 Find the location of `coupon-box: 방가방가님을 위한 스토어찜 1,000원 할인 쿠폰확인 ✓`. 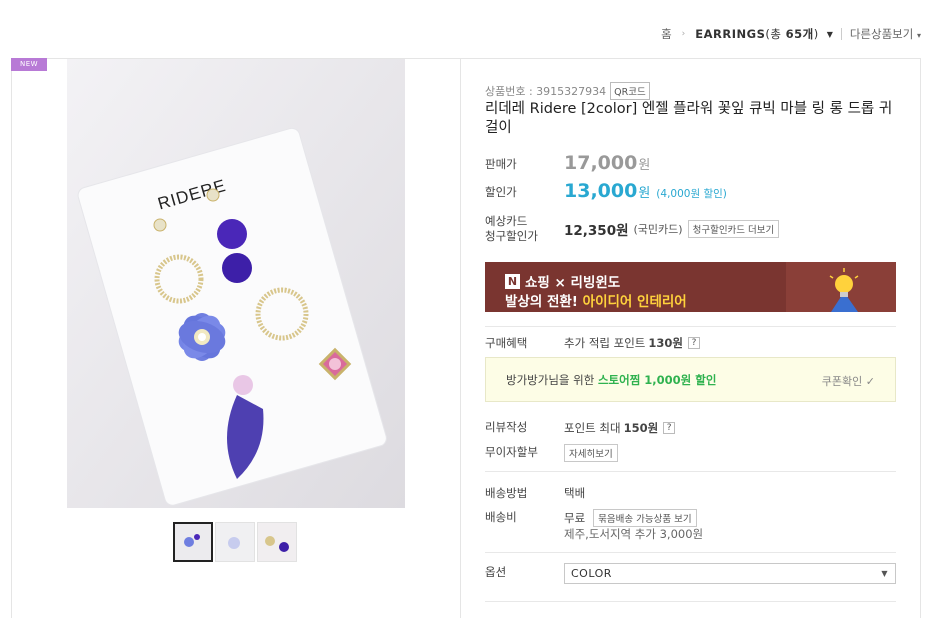

coupon-box: 방가방가님을 위한 스토어찜 1,000원 할인 쿠폰확인 ✓ is located at coordinates (690, 379).